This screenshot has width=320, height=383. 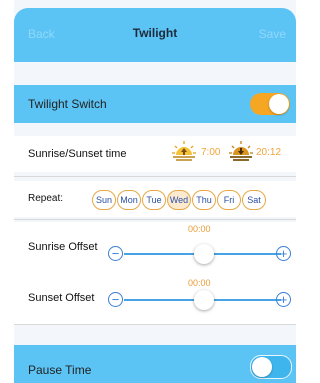 I want to click on day-chip-wed: Wed, so click(x=179, y=200).